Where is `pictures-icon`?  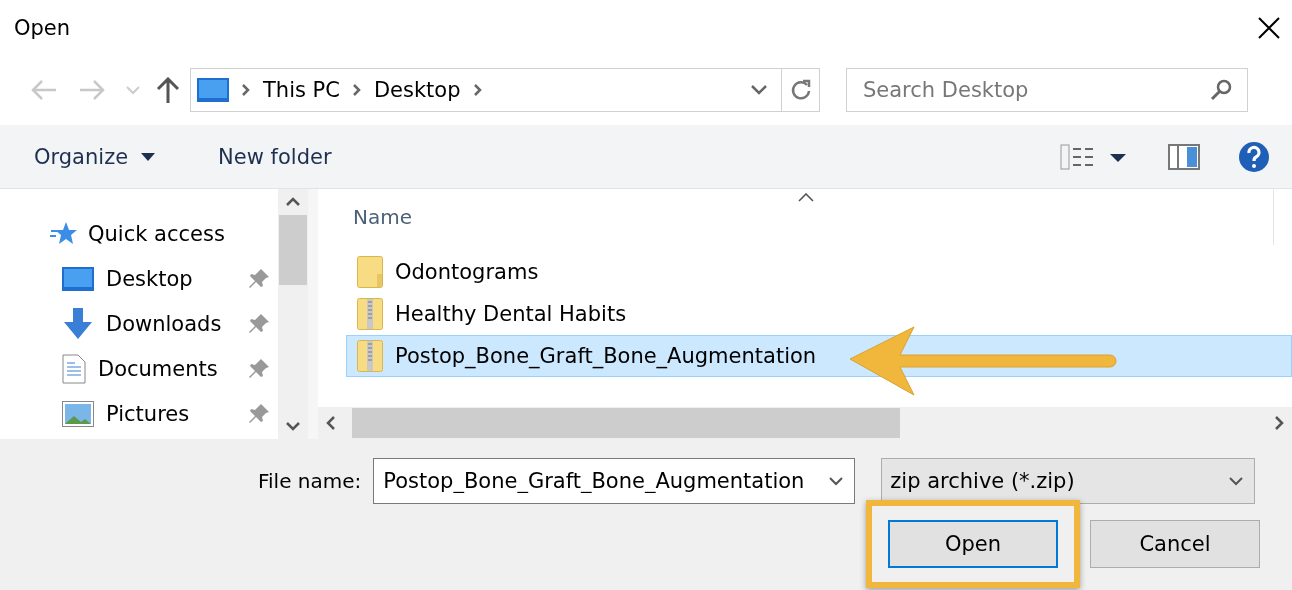
pictures-icon is located at coordinates (78, 413).